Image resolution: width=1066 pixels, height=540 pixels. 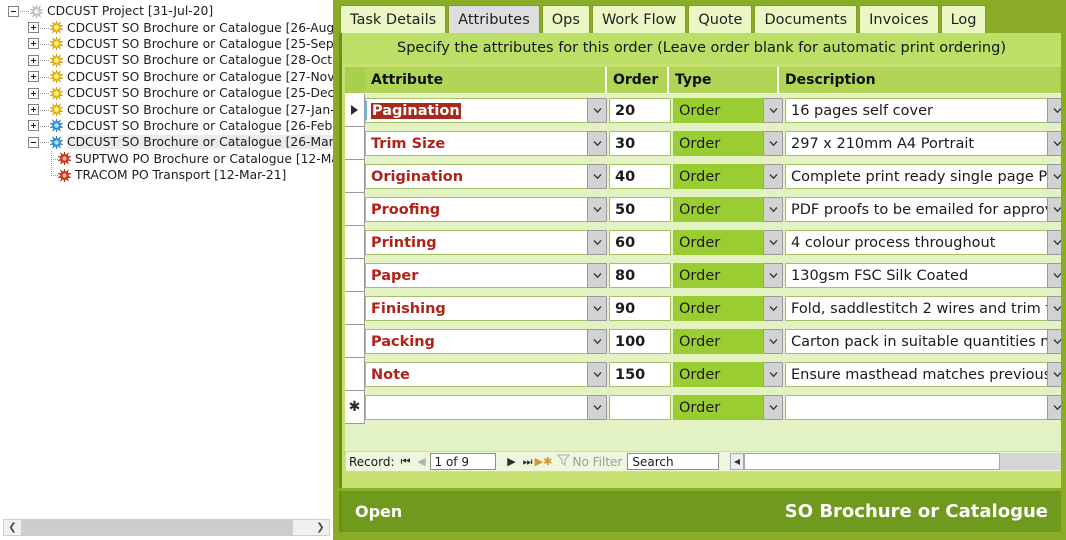 What do you see at coordinates (919, 80) in the screenshot?
I see `column-header-description: Description` at bounding box center [919, 80].